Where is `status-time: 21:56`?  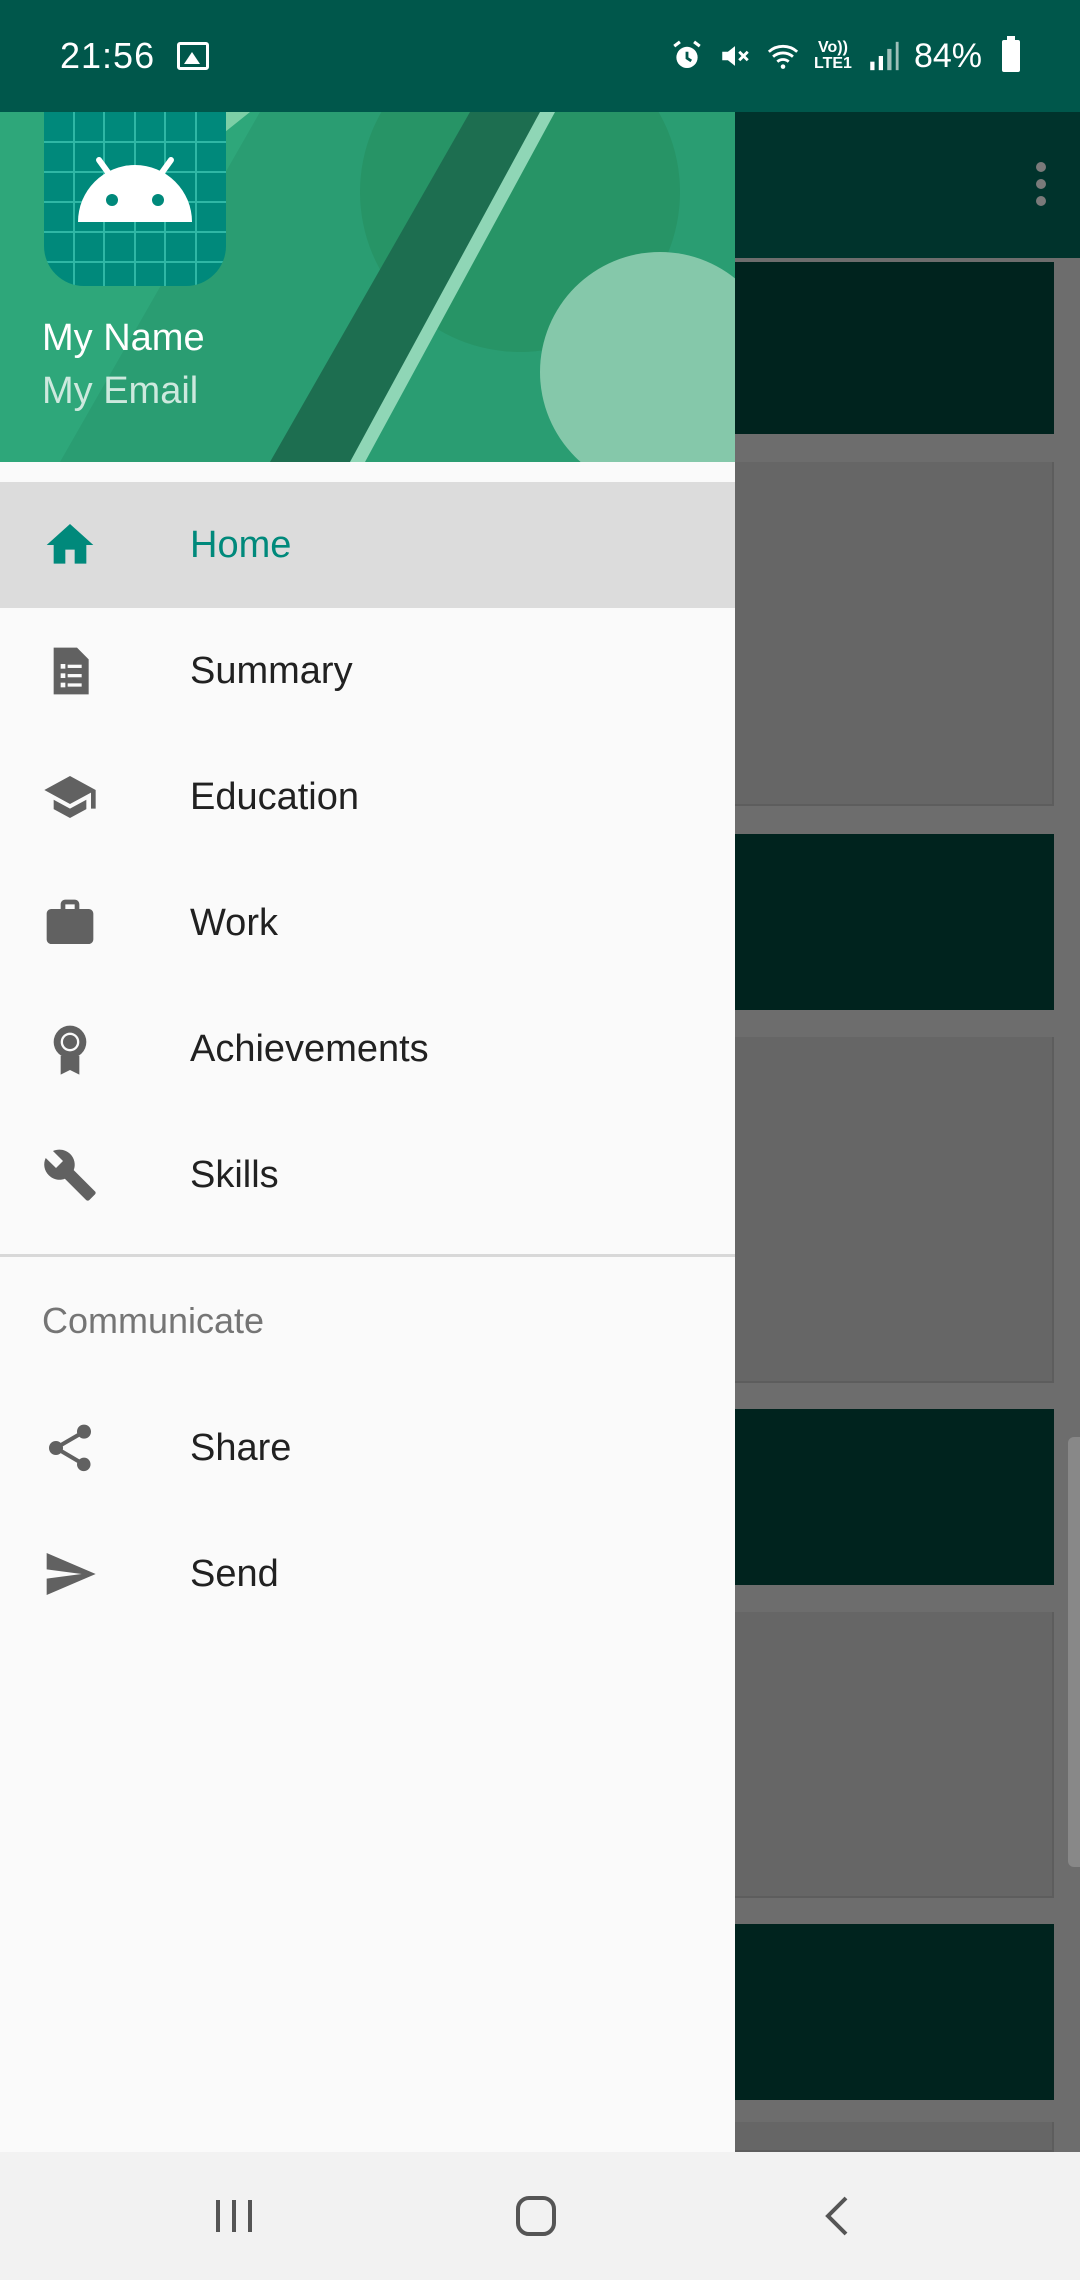 status-time: 21:56 is located at coordinates (108, 55).